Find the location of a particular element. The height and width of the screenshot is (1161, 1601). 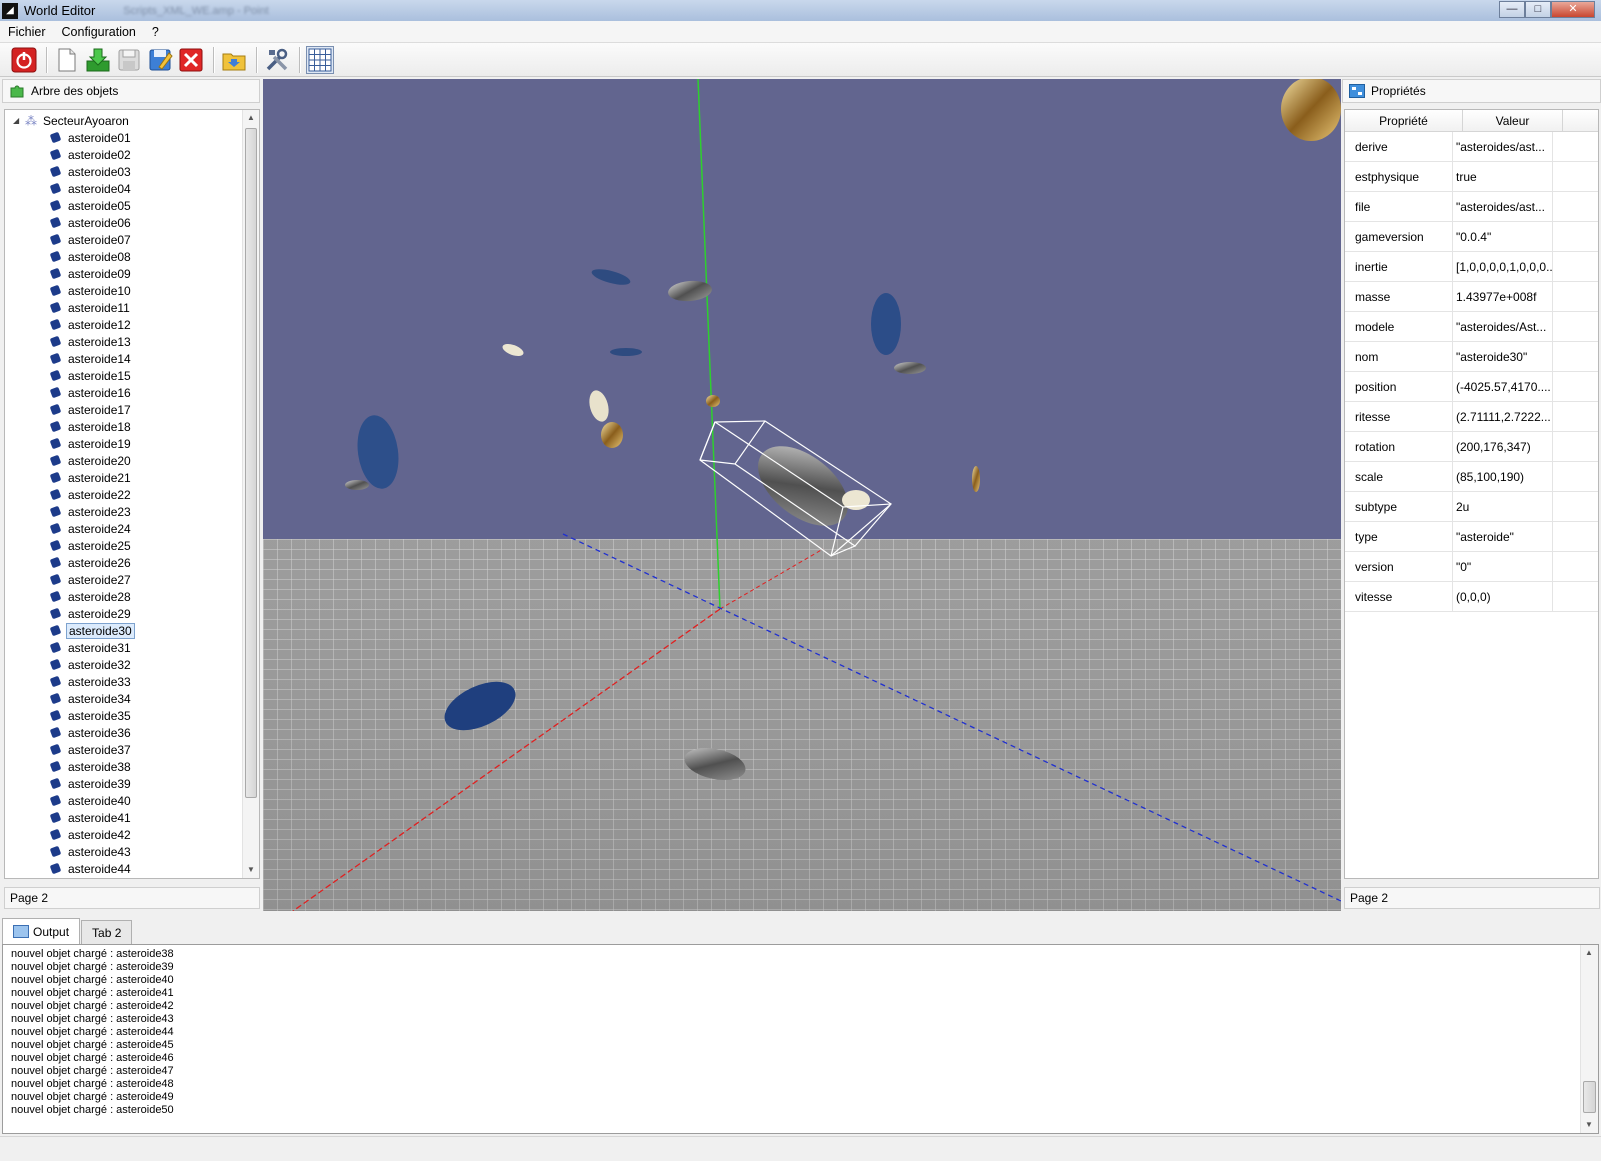

property-value: "asteroide30" is located at coordinates (1503, 356).